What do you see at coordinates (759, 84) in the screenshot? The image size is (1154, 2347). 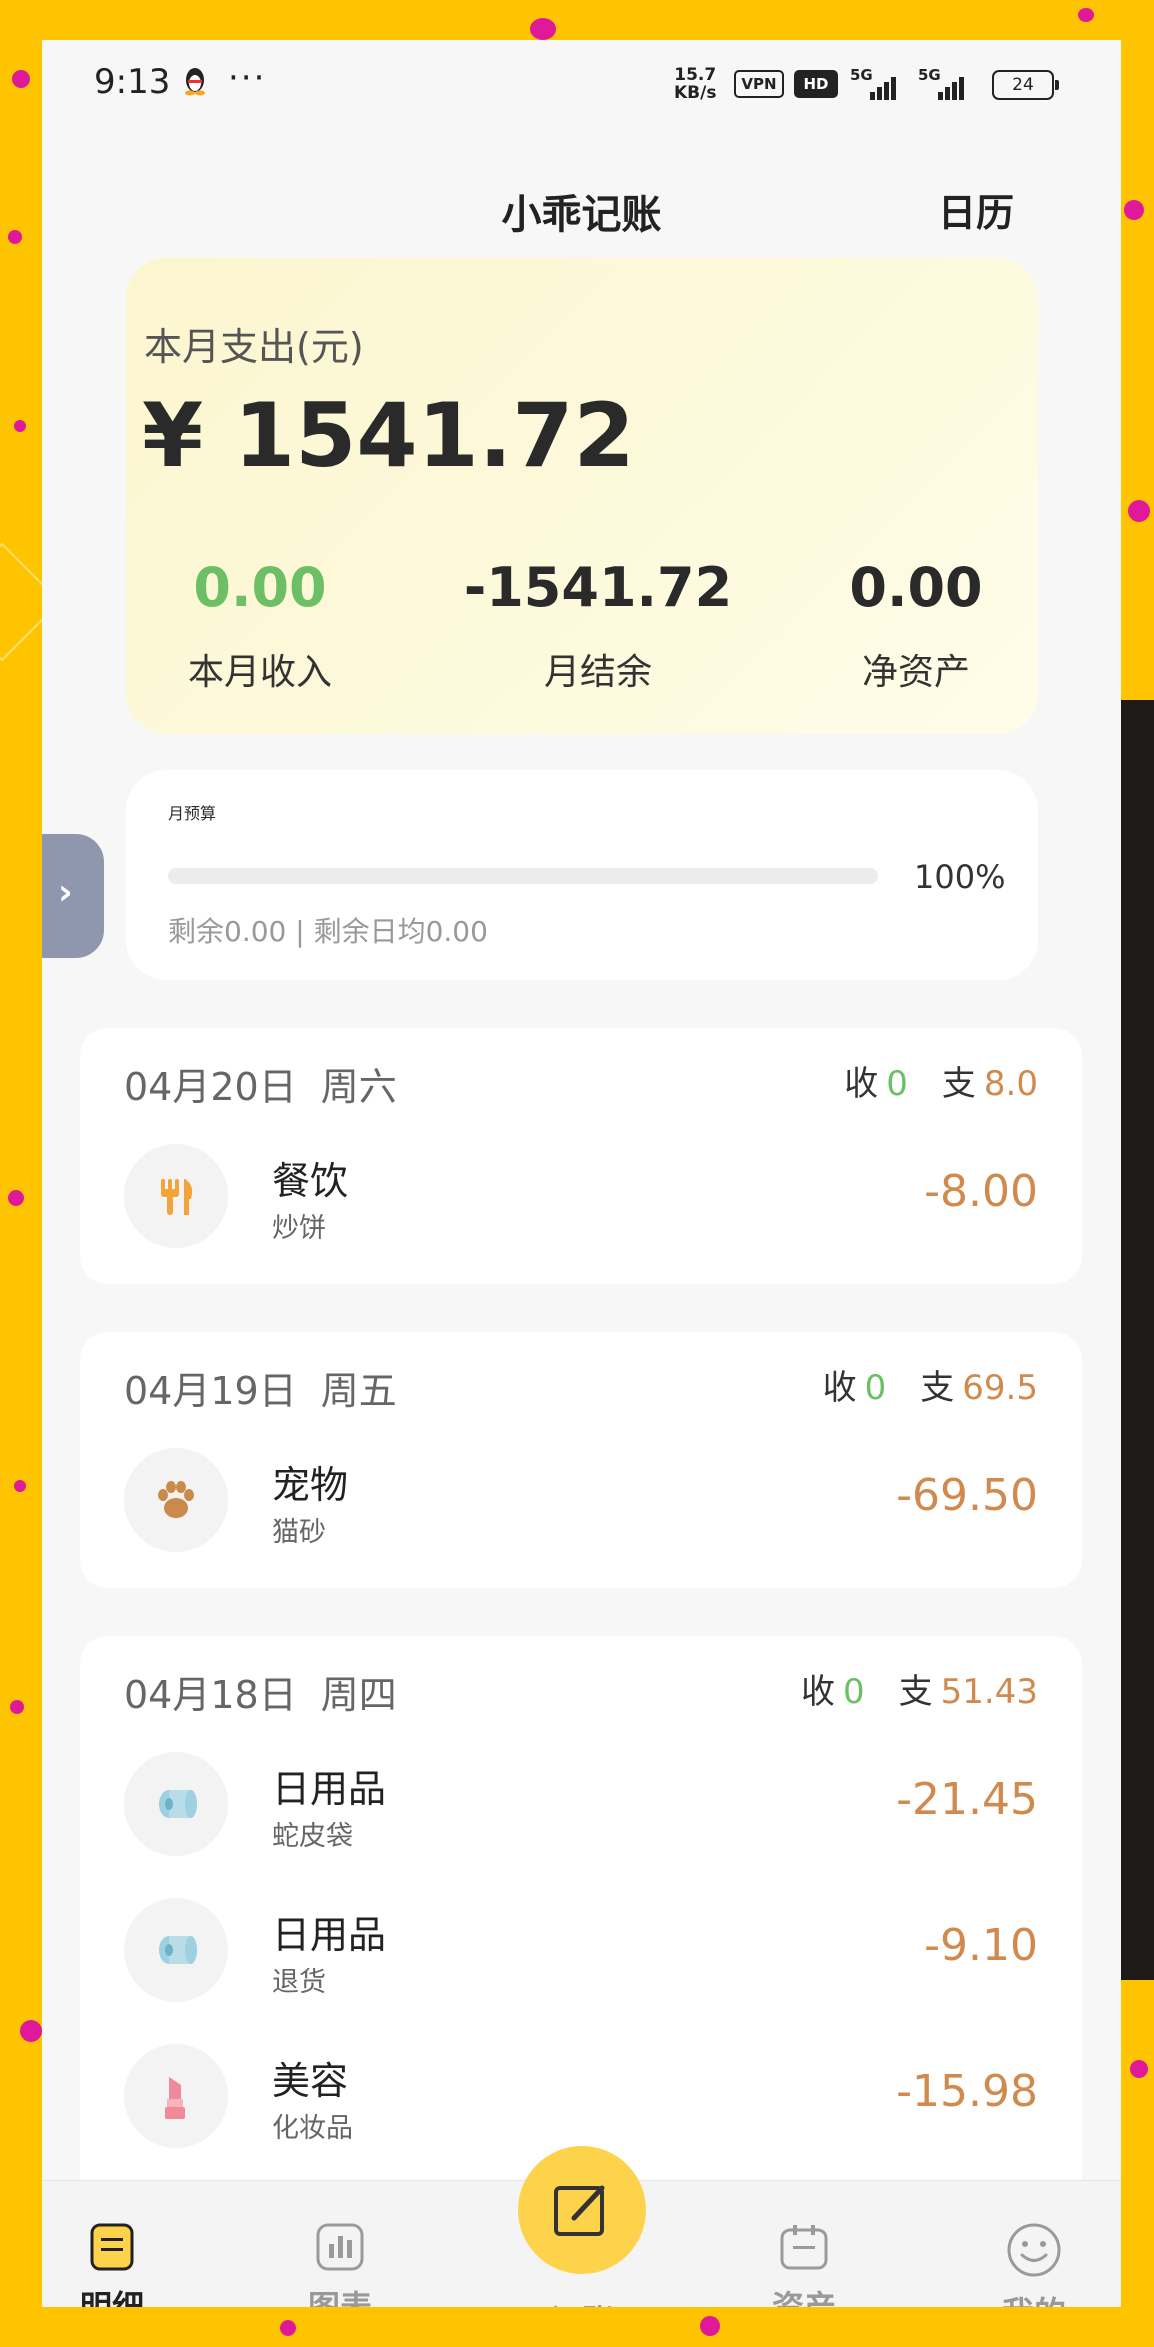 I see `vpn-indicator: VPN` at bounding box center [759, 84].